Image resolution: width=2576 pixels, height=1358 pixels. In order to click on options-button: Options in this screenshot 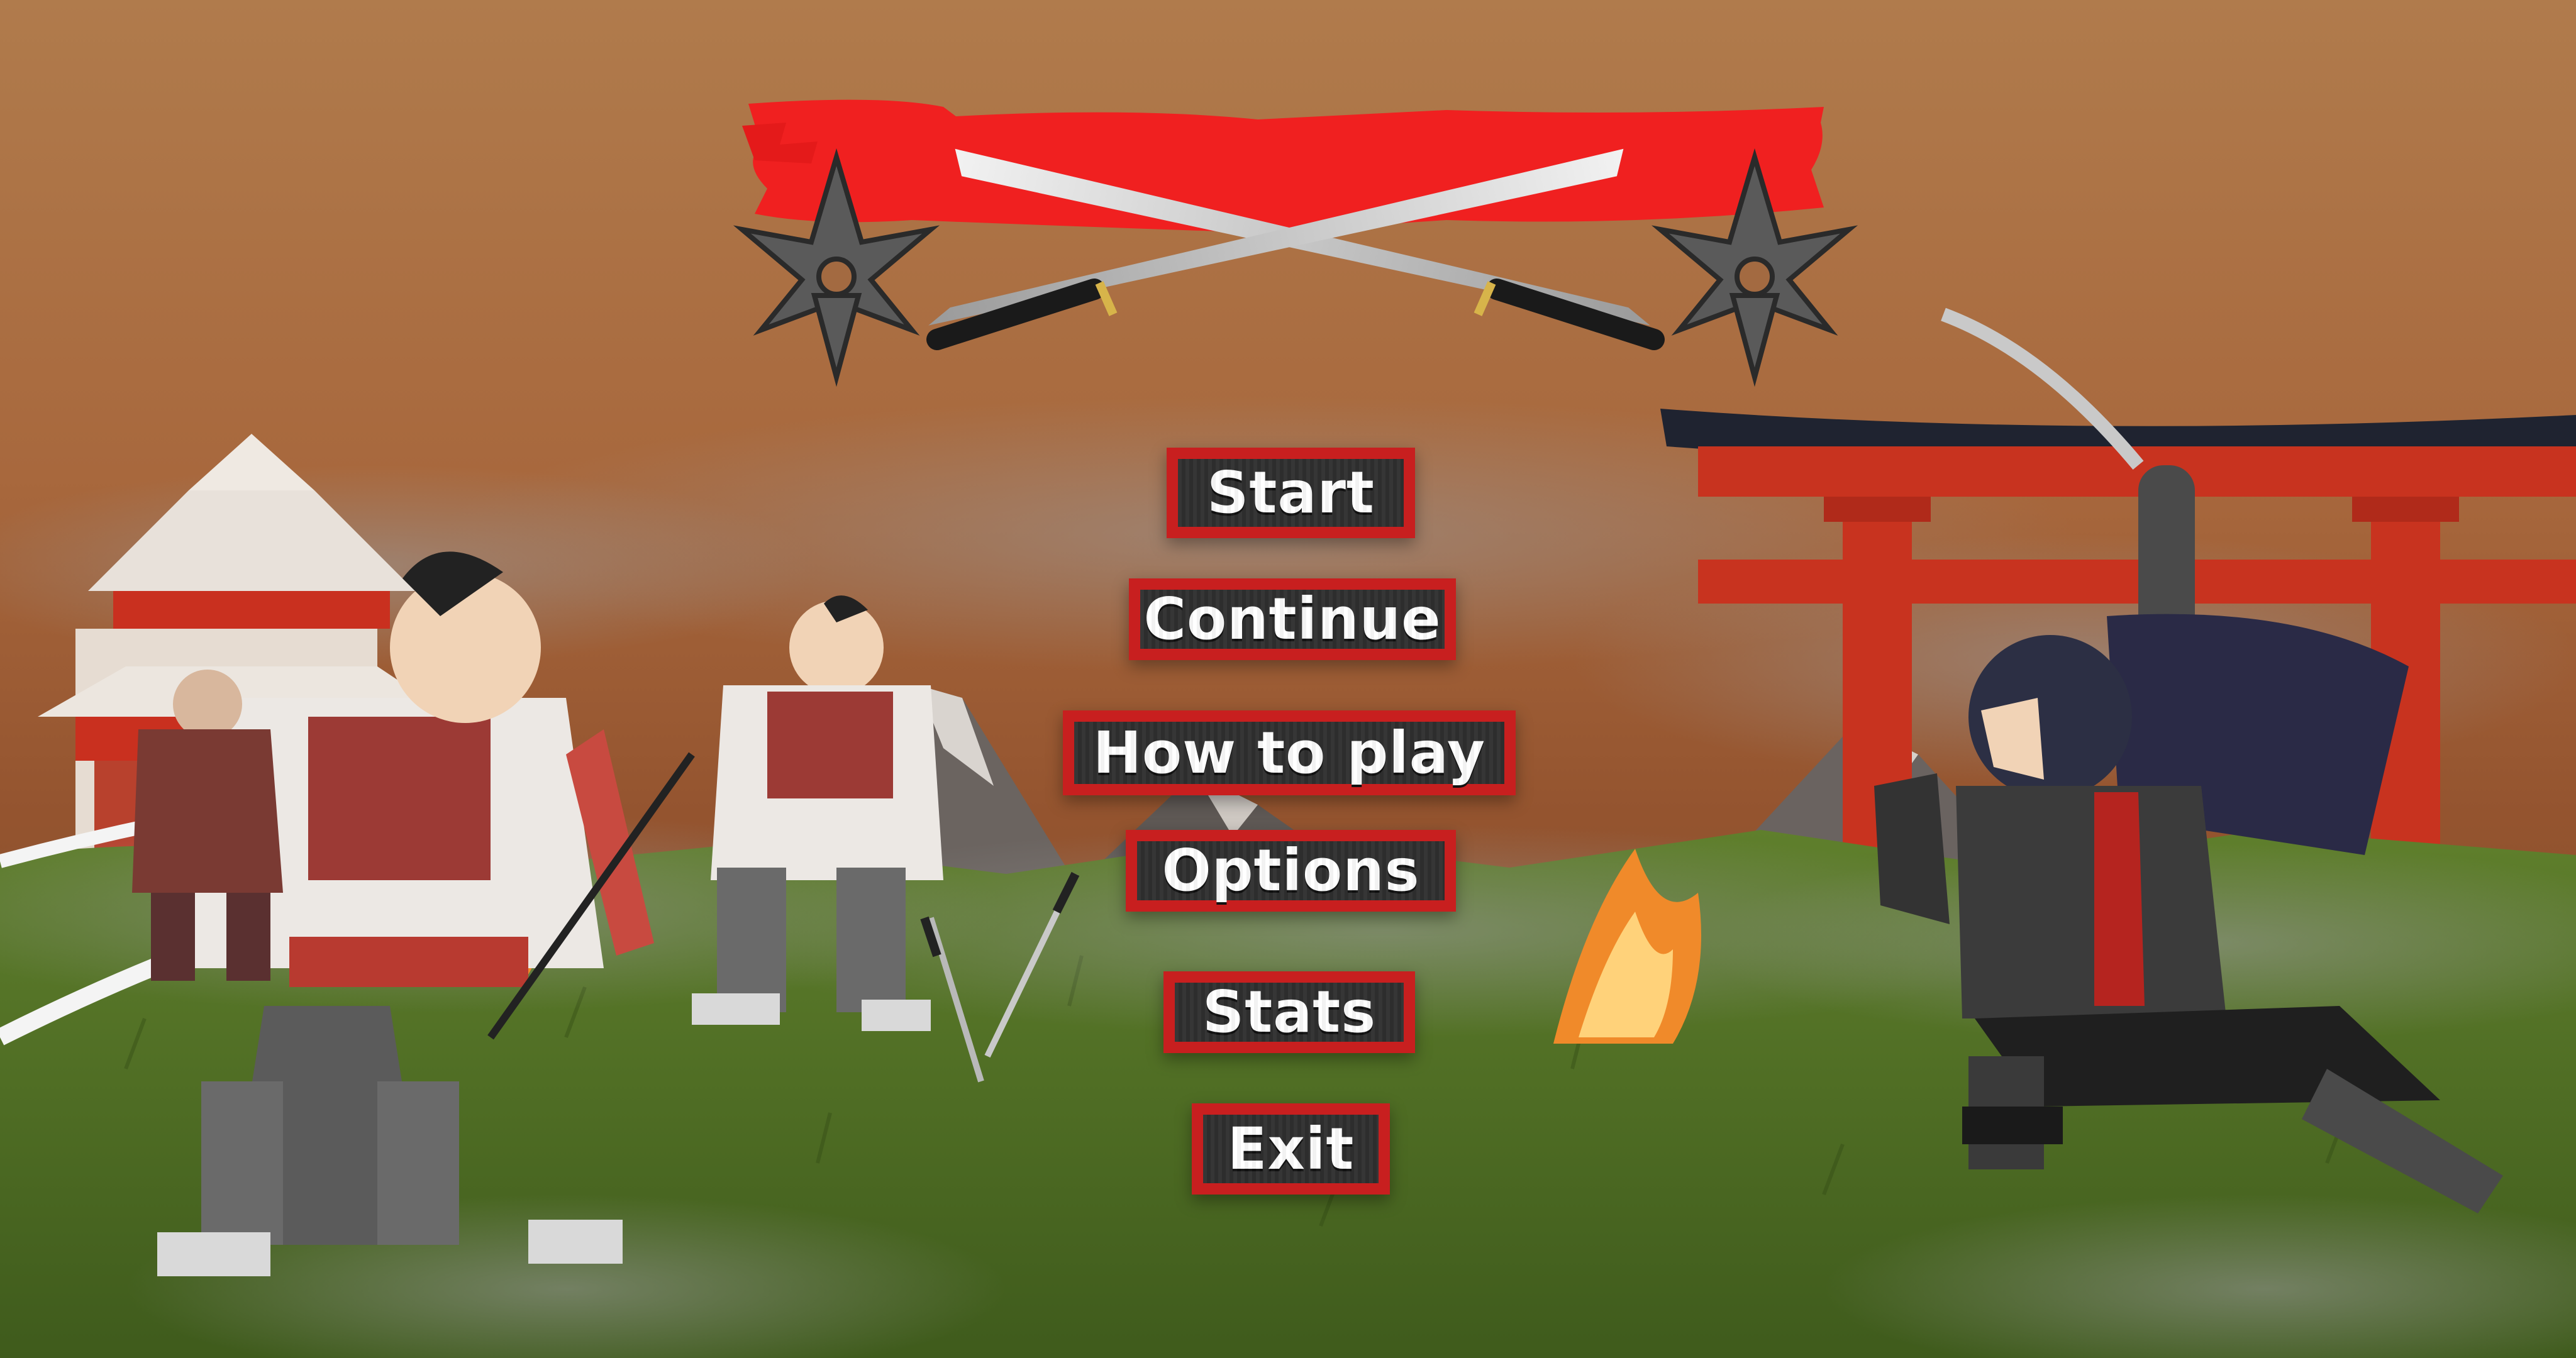, I will do `click(1291, 871)`.